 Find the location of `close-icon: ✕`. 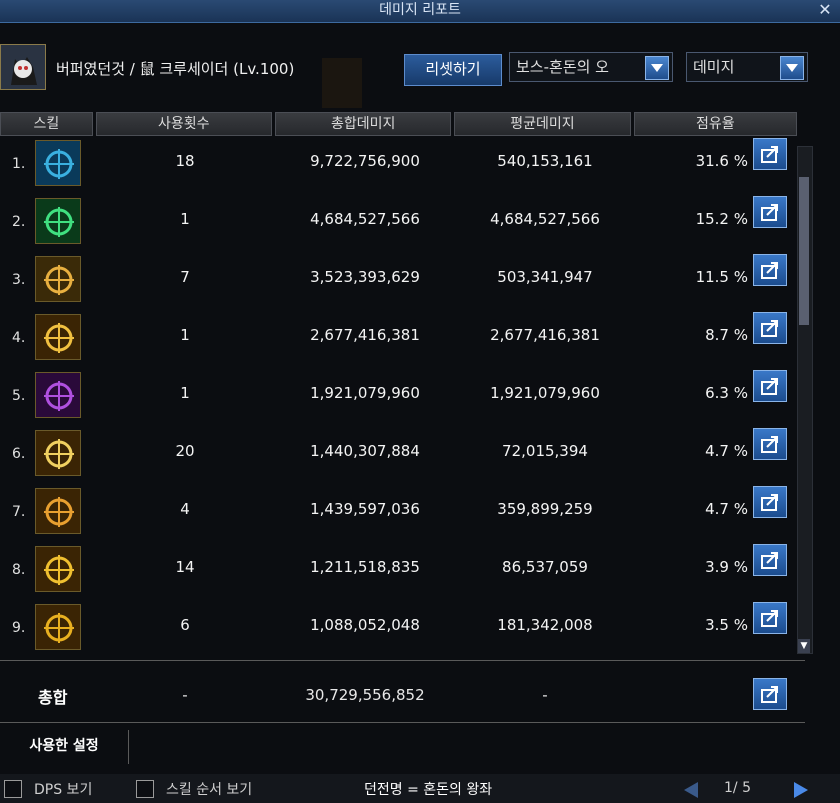

close-icon: ✕ is located at coordinates (825, 11).